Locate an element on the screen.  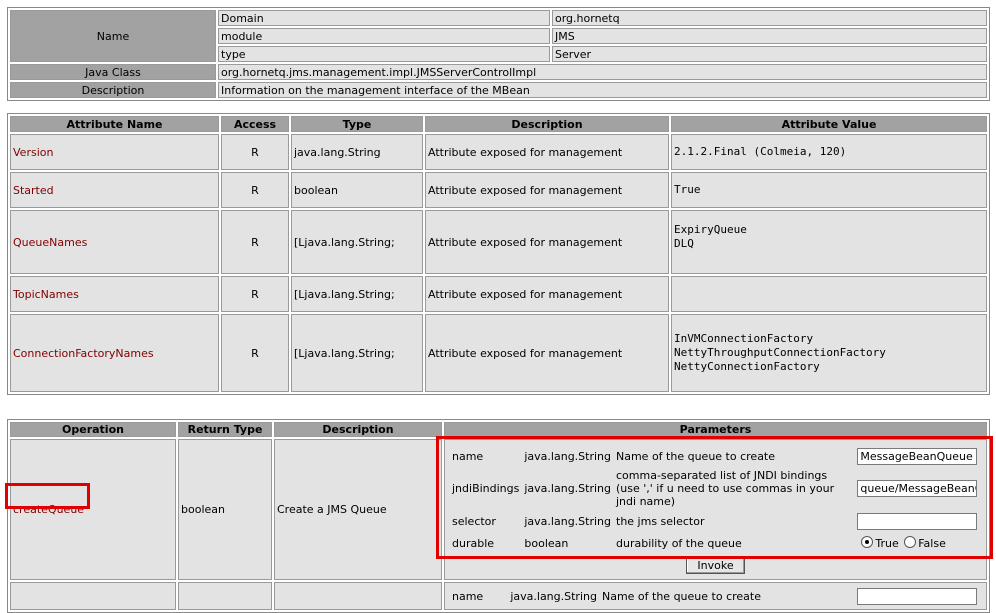
name-label: Name is located at coordinates (113, 36).